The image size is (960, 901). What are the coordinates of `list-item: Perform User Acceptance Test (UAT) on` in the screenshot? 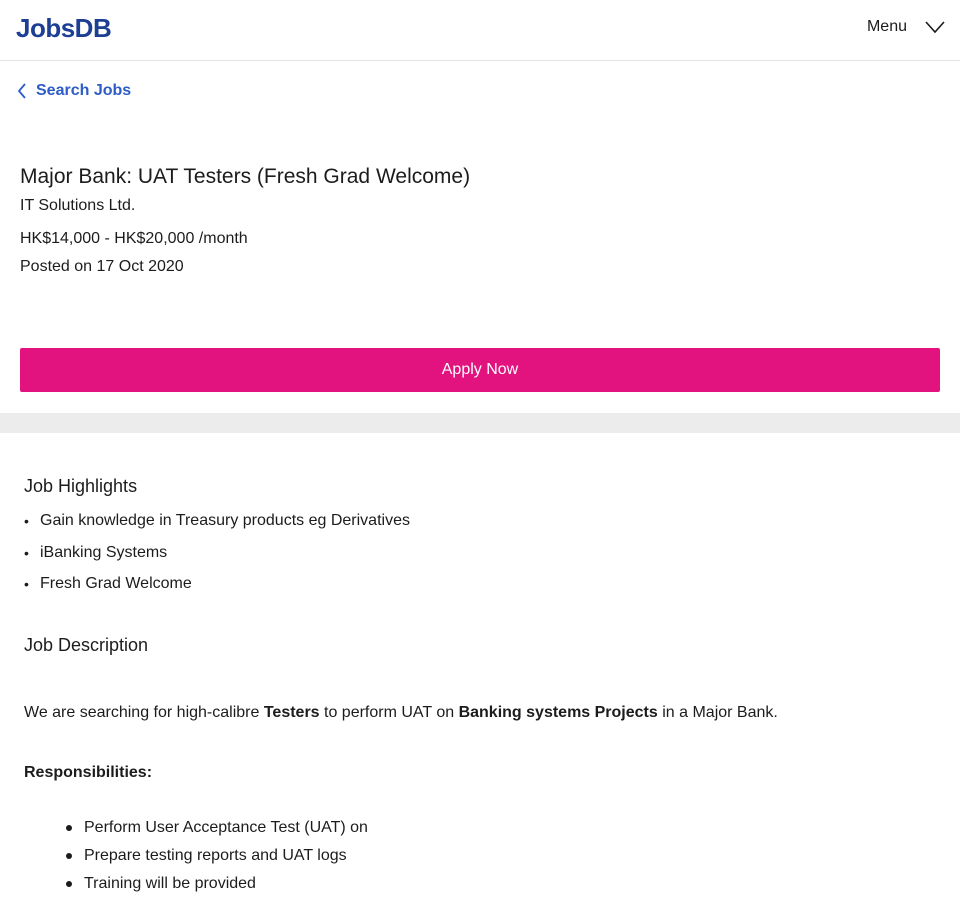 It's located at (217, 828).